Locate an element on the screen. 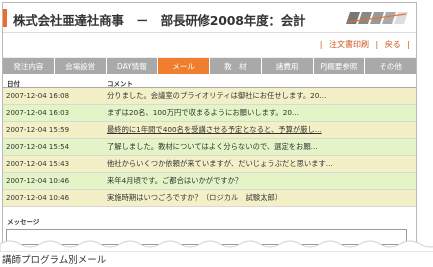 Image resolution: width=433 pixels, height=267 pixels. tab-mail: メール is located at coordinates (184, 66).